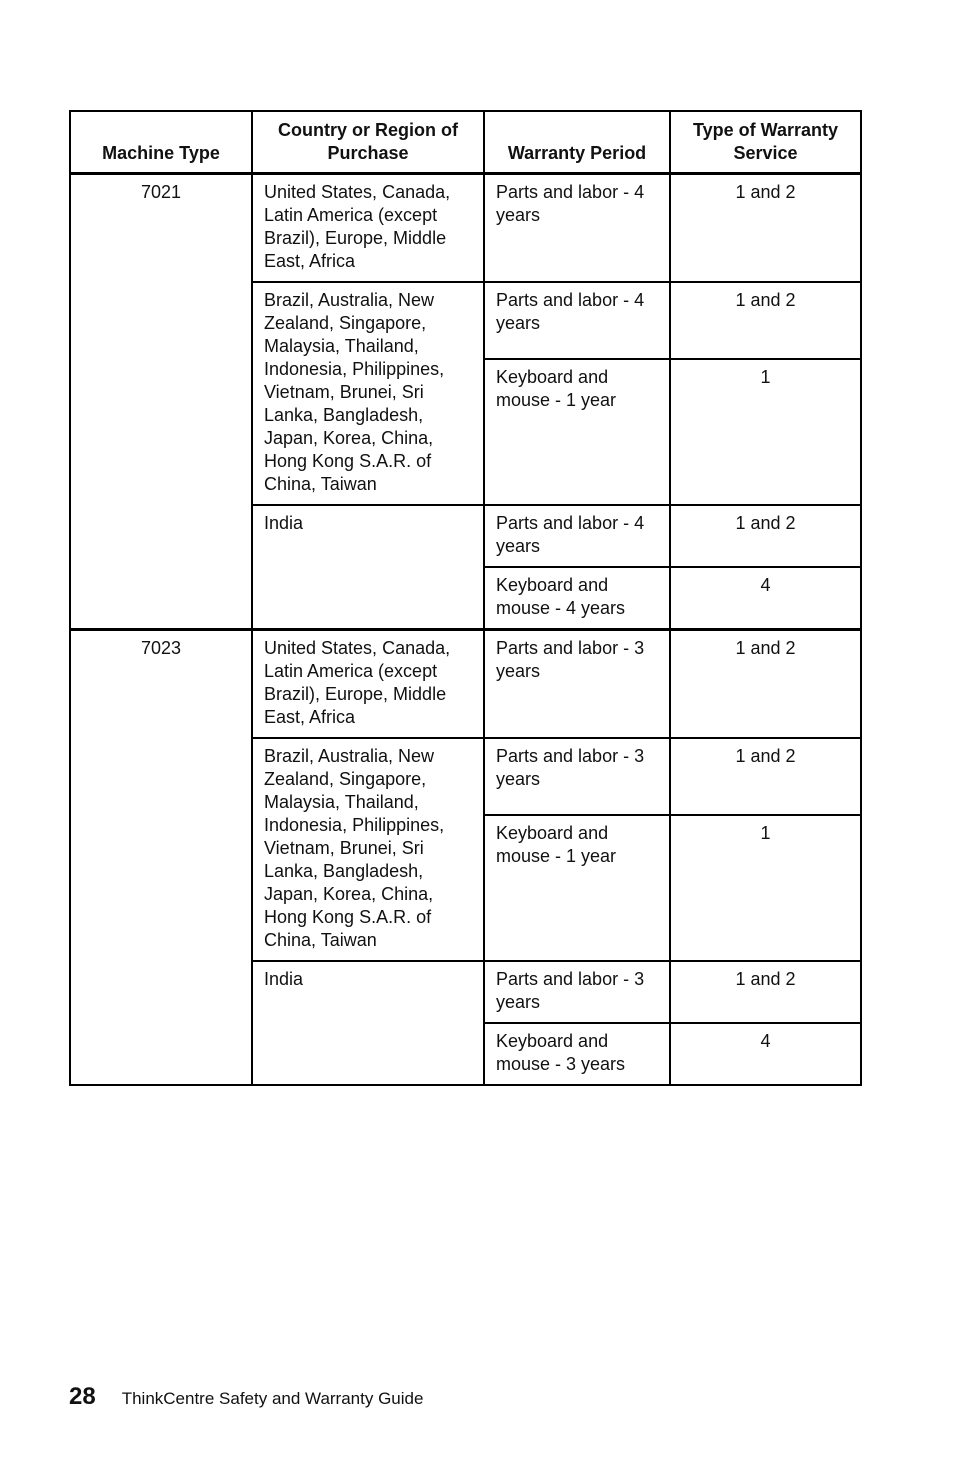 Image resolution: width=954 pixels, height=1475 pixels. Describe the element at coordinates (161, 401) in the screenshot. I see `machine-type-cell: 7021` at that location.